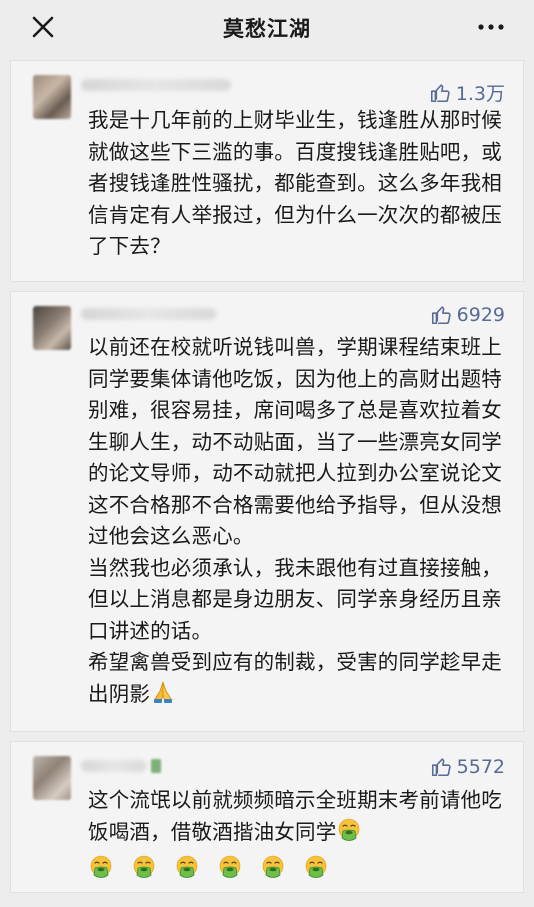 The image size is (534, 907). Describe the element at coordinates (491, 27) in the screenshot. I see `more-dots-icon` at that location.